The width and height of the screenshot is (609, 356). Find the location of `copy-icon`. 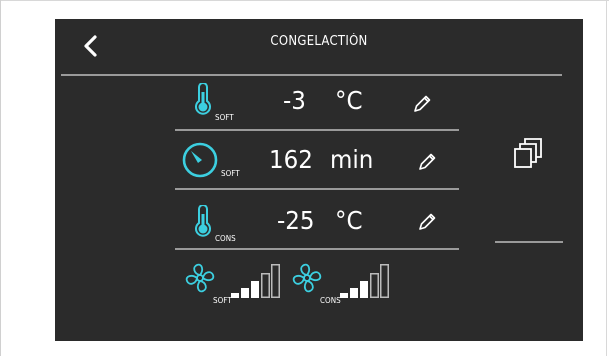

copy-icon is located at coordinates (528, 153).